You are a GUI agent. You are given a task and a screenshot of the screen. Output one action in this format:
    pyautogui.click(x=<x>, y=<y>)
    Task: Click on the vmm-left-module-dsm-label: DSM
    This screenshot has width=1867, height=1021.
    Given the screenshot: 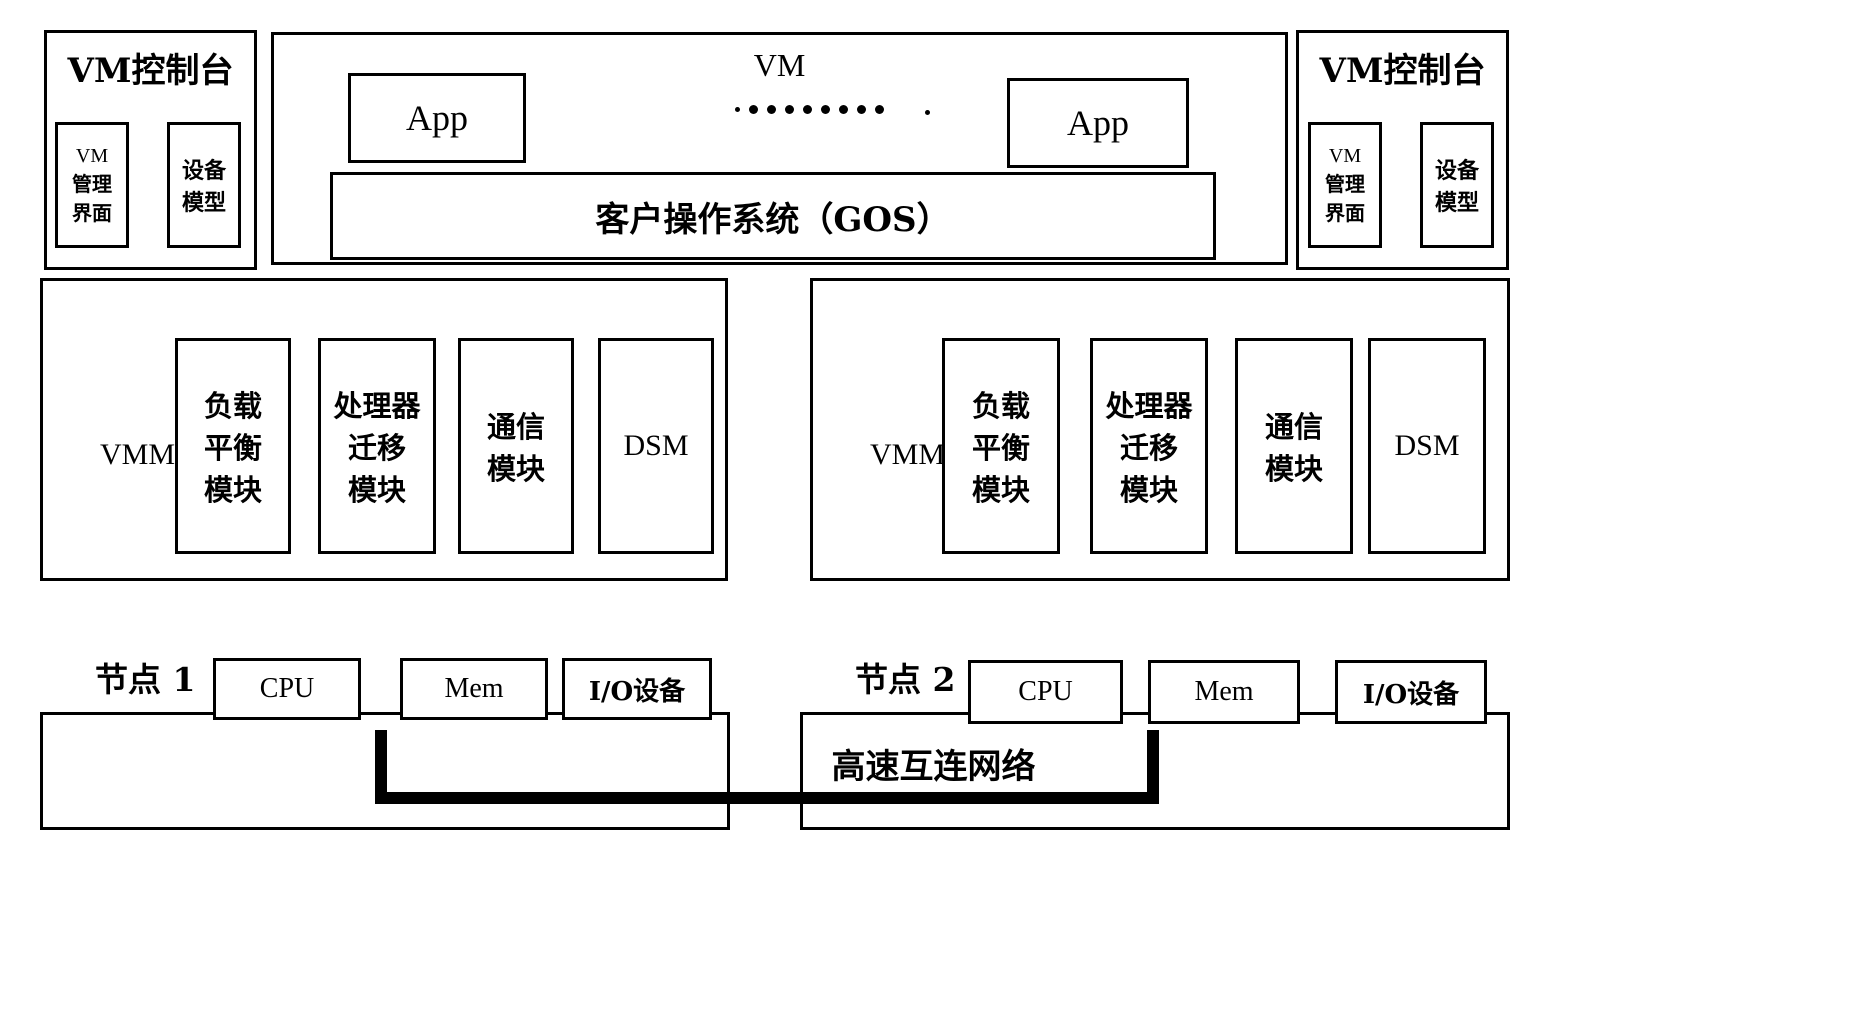 What is the action you would take?
    pyautogui.click(x=656, y=445)
    